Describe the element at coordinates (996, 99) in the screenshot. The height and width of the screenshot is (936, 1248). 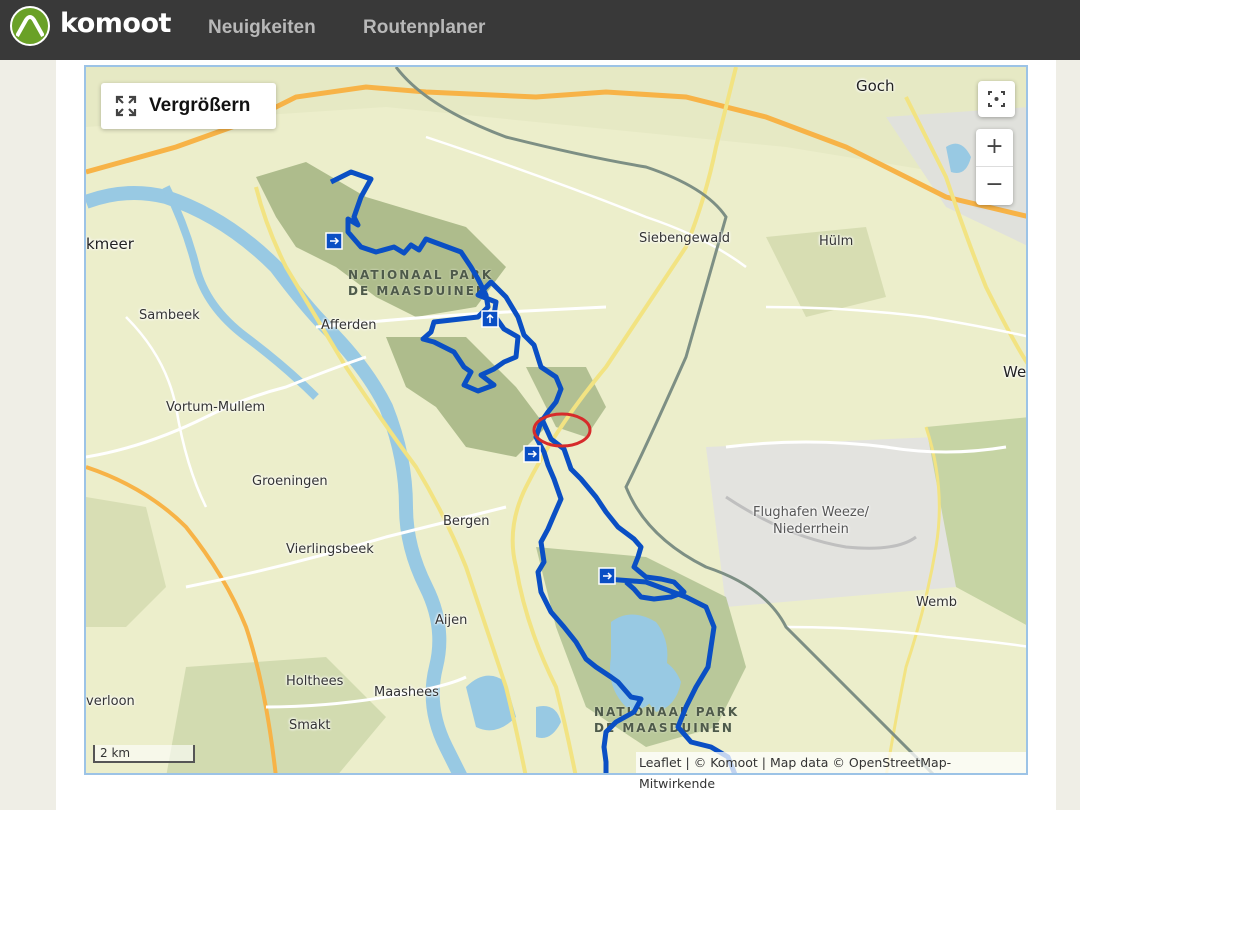
I see `fit-bounds-icon` at that location.